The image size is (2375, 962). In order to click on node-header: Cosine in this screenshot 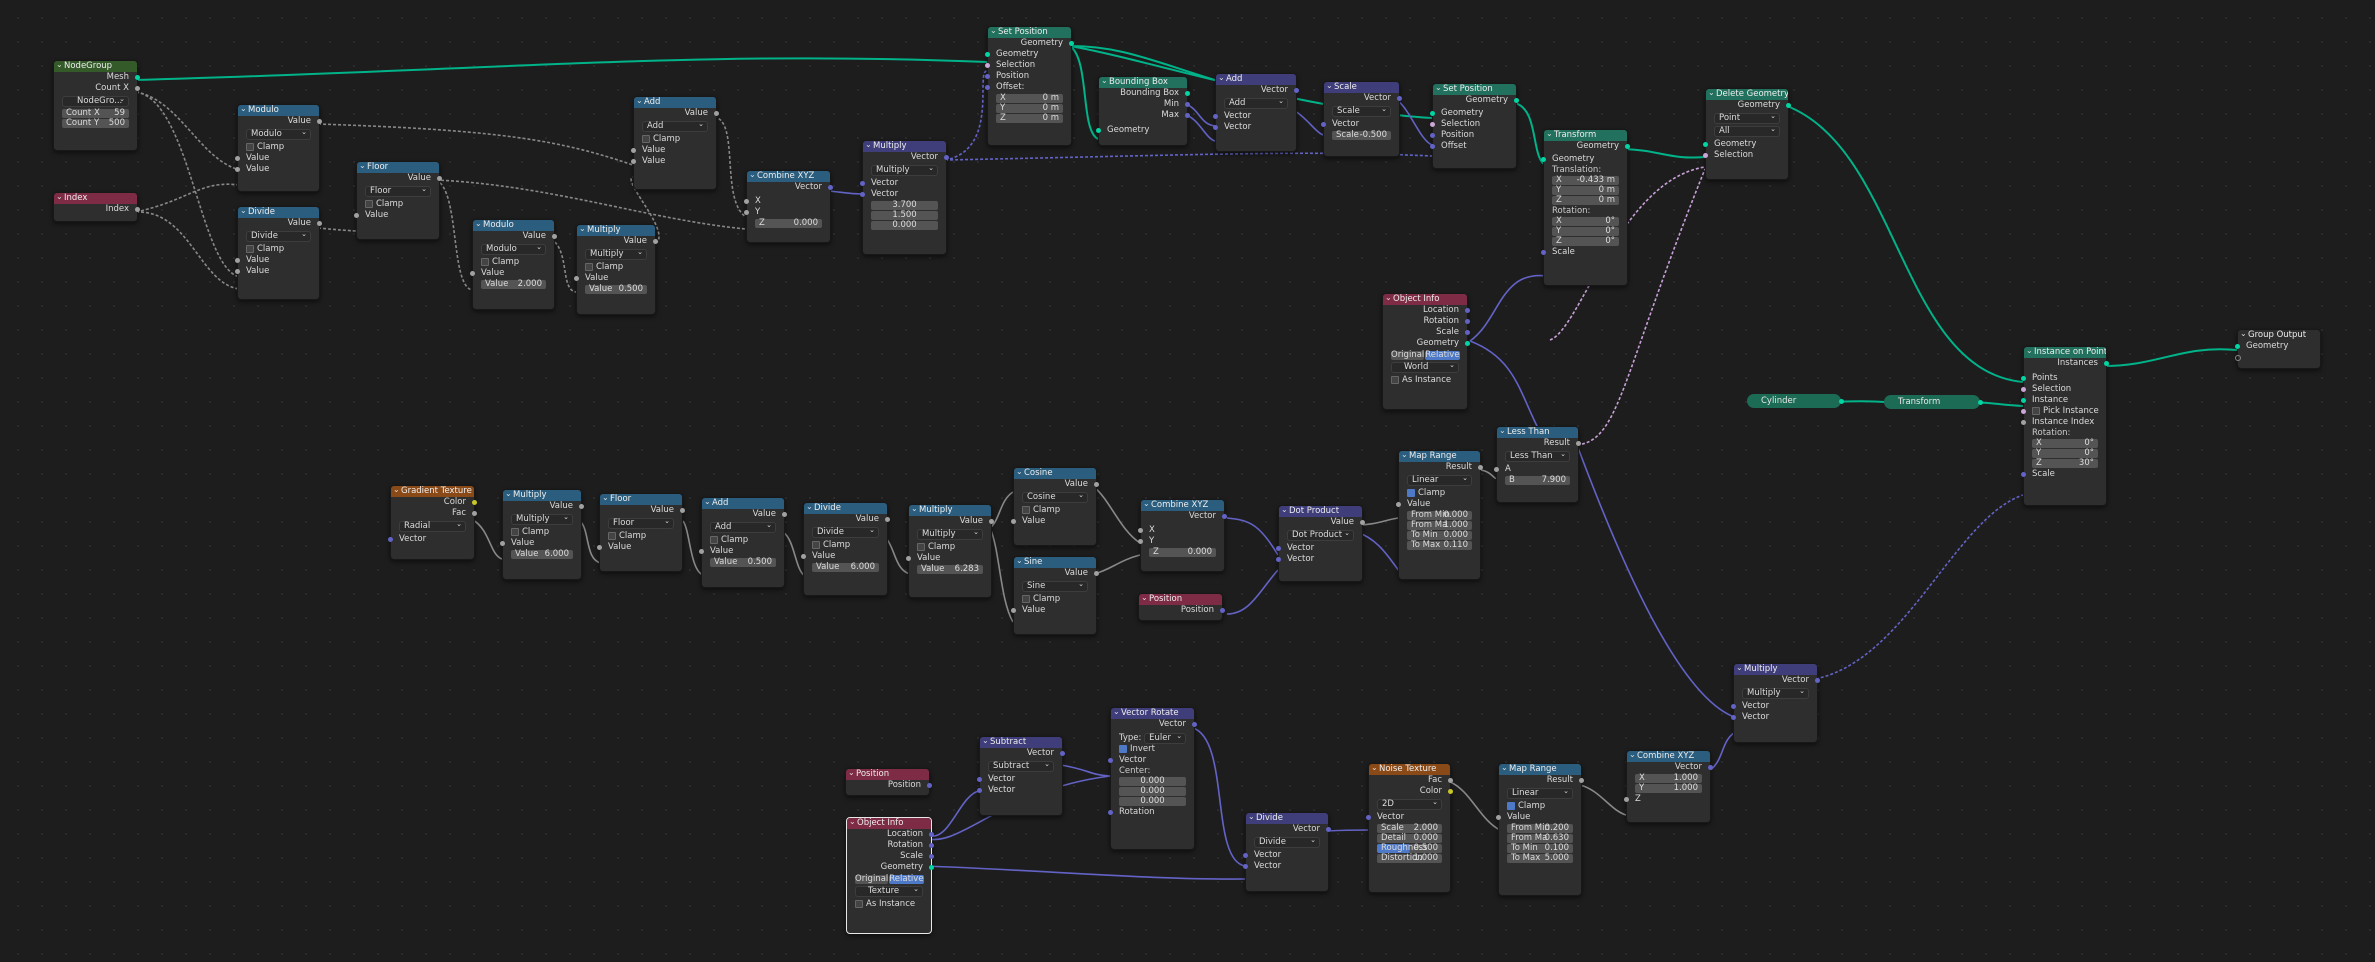, I will do `click(1055, 473)`.